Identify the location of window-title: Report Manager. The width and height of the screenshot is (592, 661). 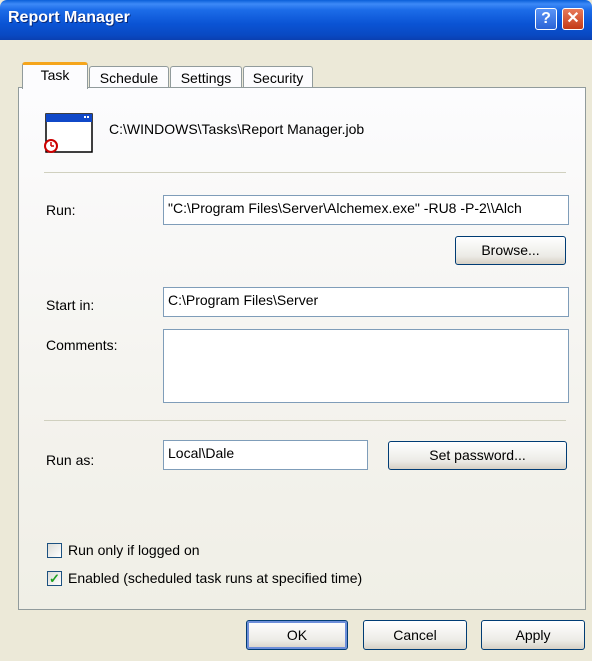
(69, 17).